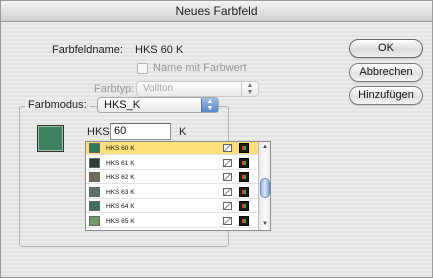  Describe the element at coordinates (172, 178) in the screenshot. I see `swatch-list-row: HKS 62 K` at that location.